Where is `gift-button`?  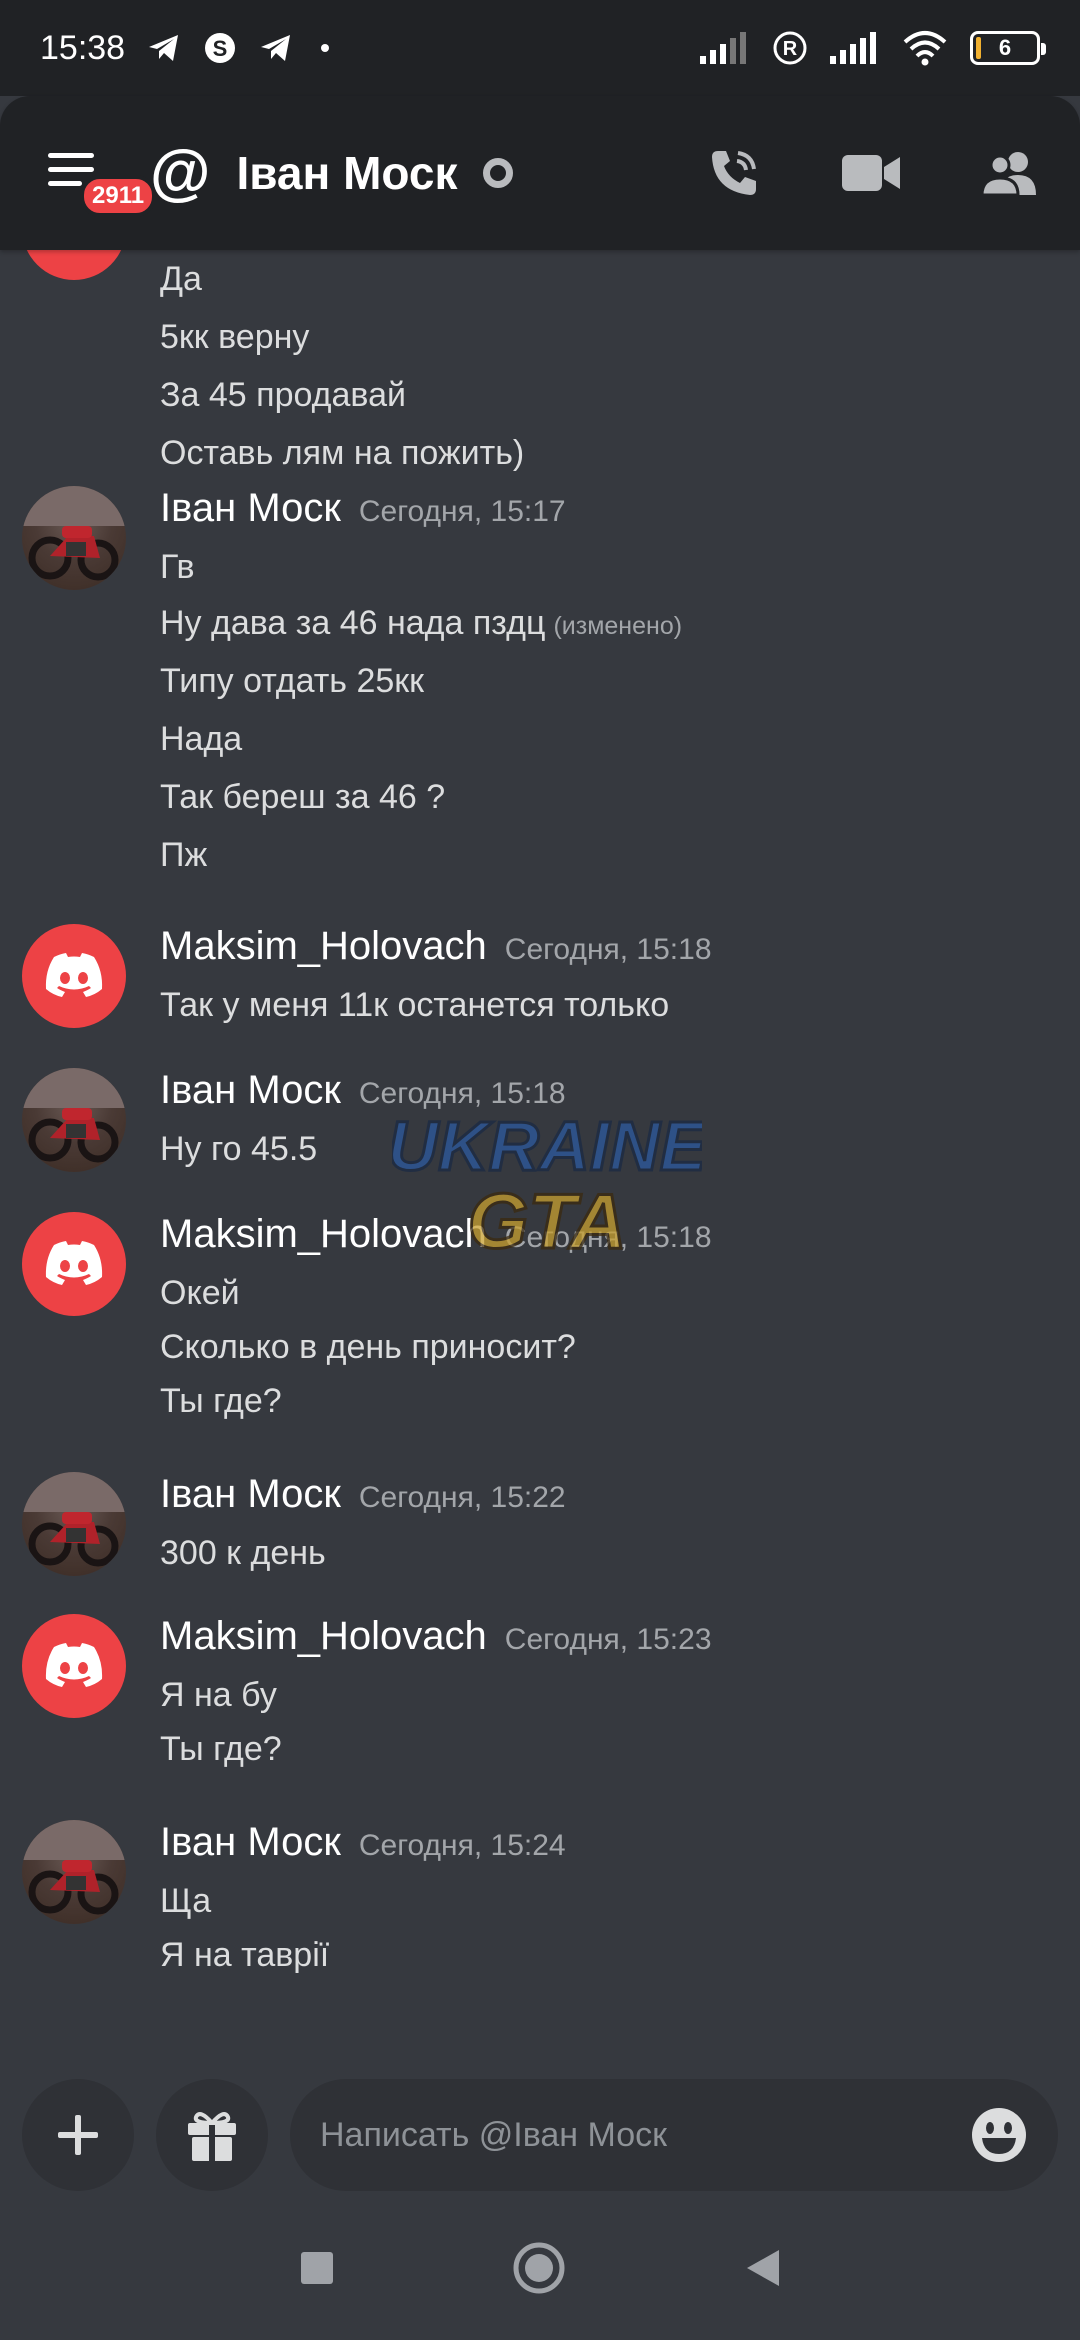 gift-button is located at coordinates (212, 2135).